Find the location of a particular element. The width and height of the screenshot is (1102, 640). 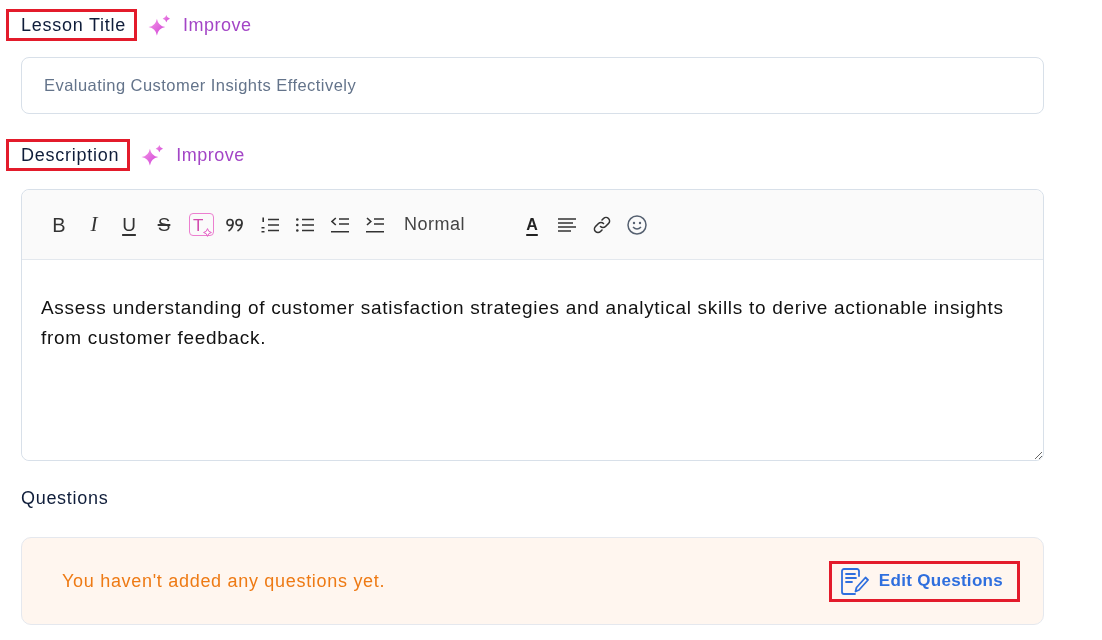

lesson-title-field: Evaluating Customer Insights Effectively is located at coordinates (532, 85).